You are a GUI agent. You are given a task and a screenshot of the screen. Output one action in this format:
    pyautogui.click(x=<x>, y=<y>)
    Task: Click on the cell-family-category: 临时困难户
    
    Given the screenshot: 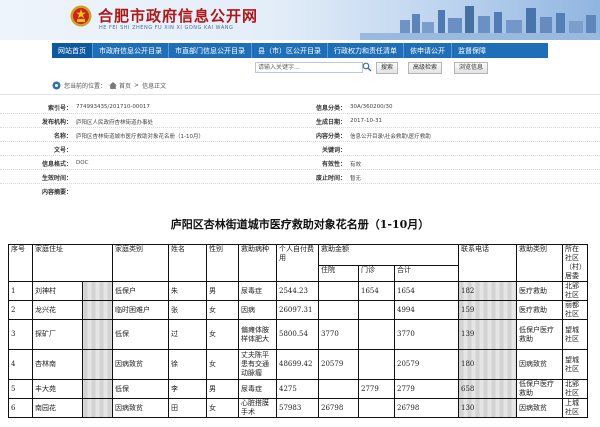 What is the action you would take?
    pyautogui.click(x=140, y=310)
    